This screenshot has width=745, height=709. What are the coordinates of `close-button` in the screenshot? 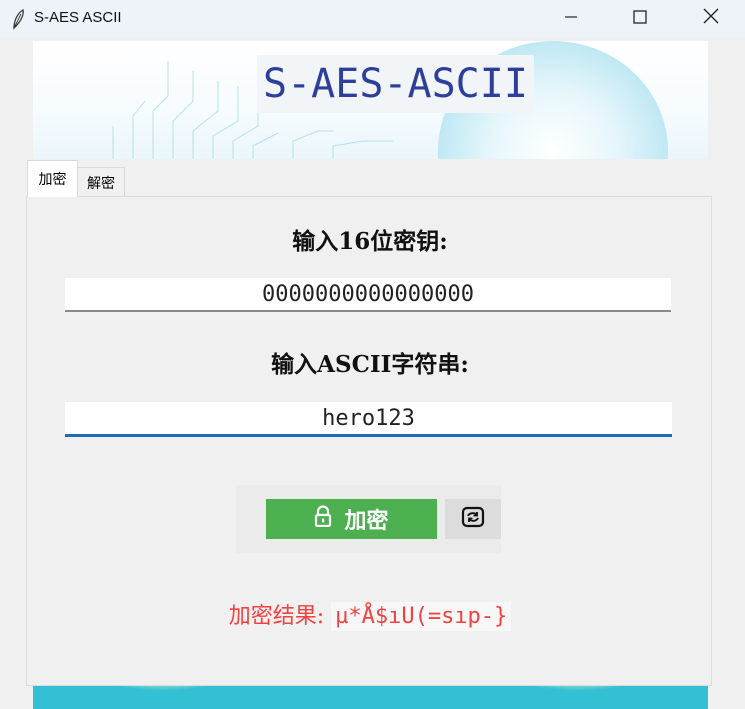 It's located at (711, 18).